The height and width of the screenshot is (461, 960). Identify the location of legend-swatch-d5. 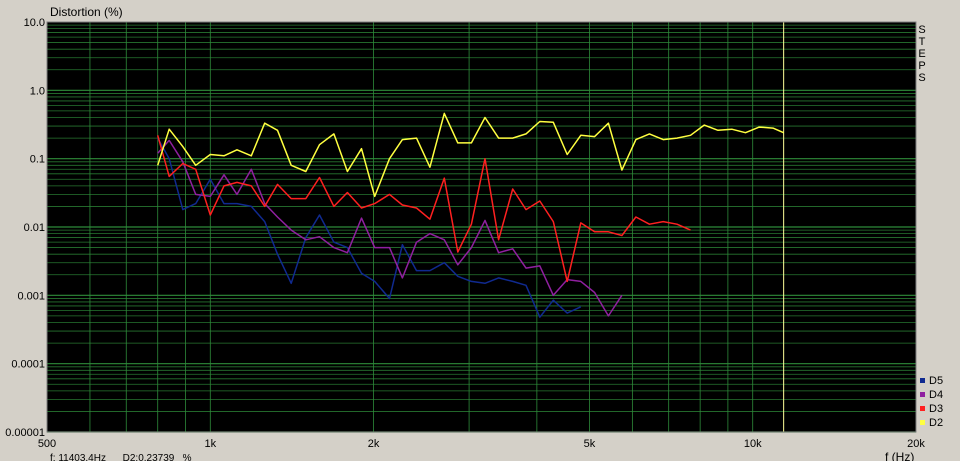
(922, 380).